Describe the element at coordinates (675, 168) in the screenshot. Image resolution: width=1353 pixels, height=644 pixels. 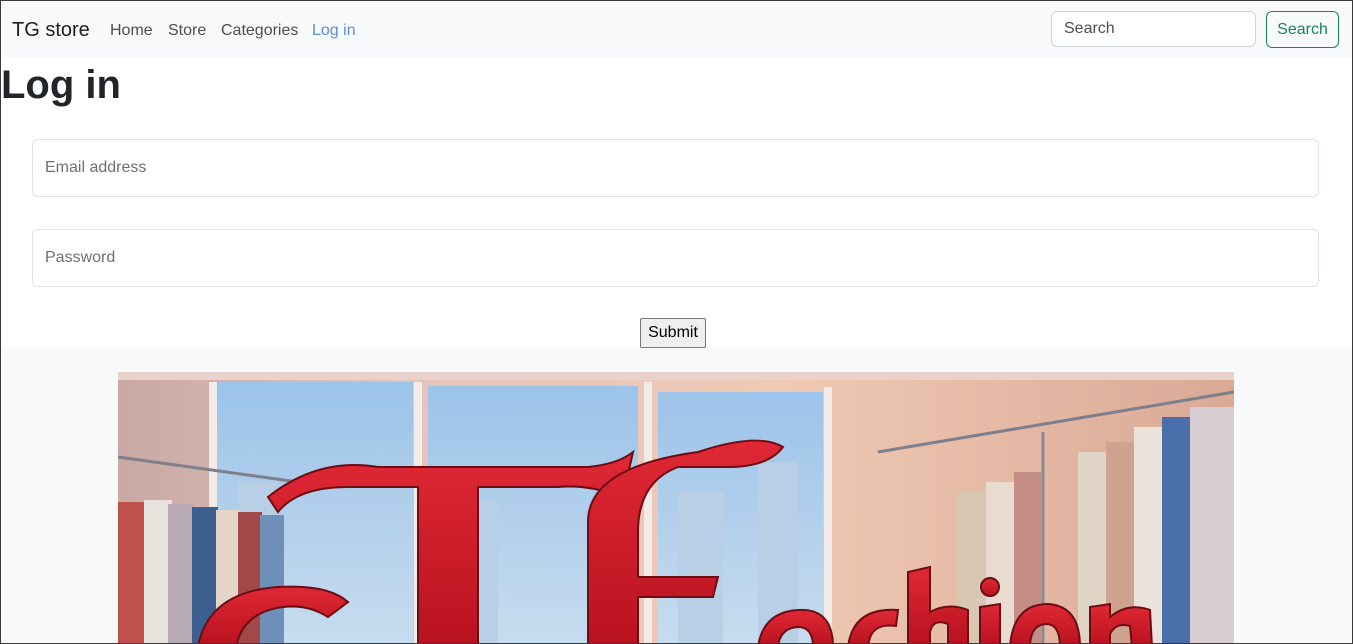
I see `email-field` at that location.